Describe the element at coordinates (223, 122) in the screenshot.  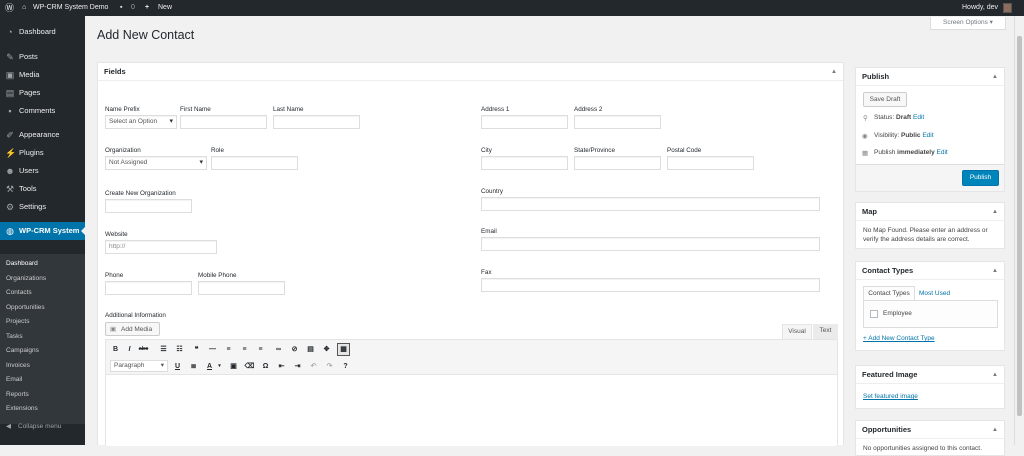
I see `first-name-input` at that location.